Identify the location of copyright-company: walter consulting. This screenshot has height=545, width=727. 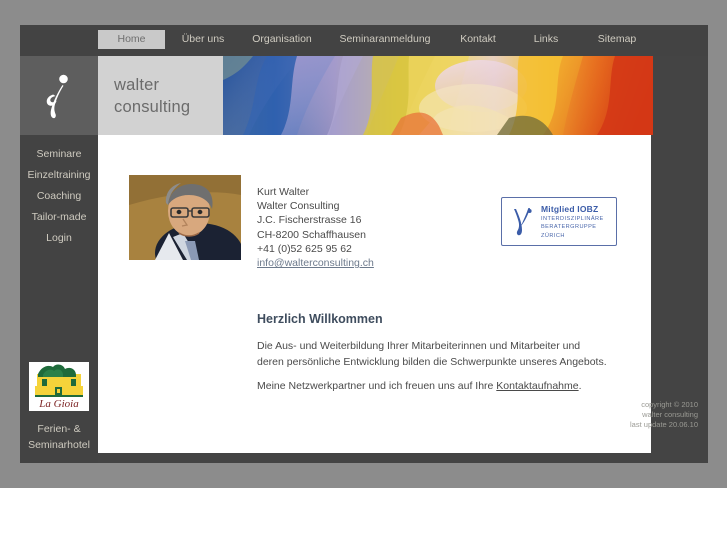
(670, 414).